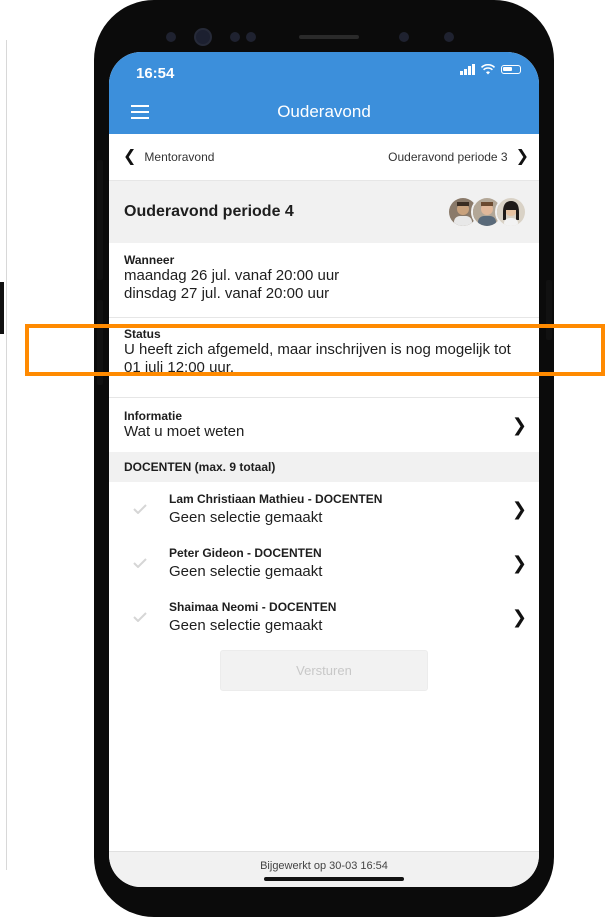 Image resolution: width=606 pixels, height=917 pixels. I want to click on avatar, so click(511, 212).